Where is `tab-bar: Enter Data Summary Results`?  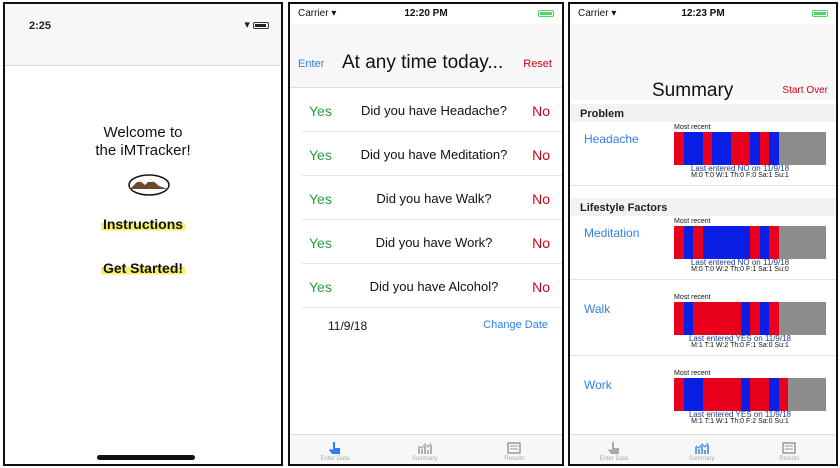
tab-bar: Enter Data Summary Results is located at coordinates (703, 449).